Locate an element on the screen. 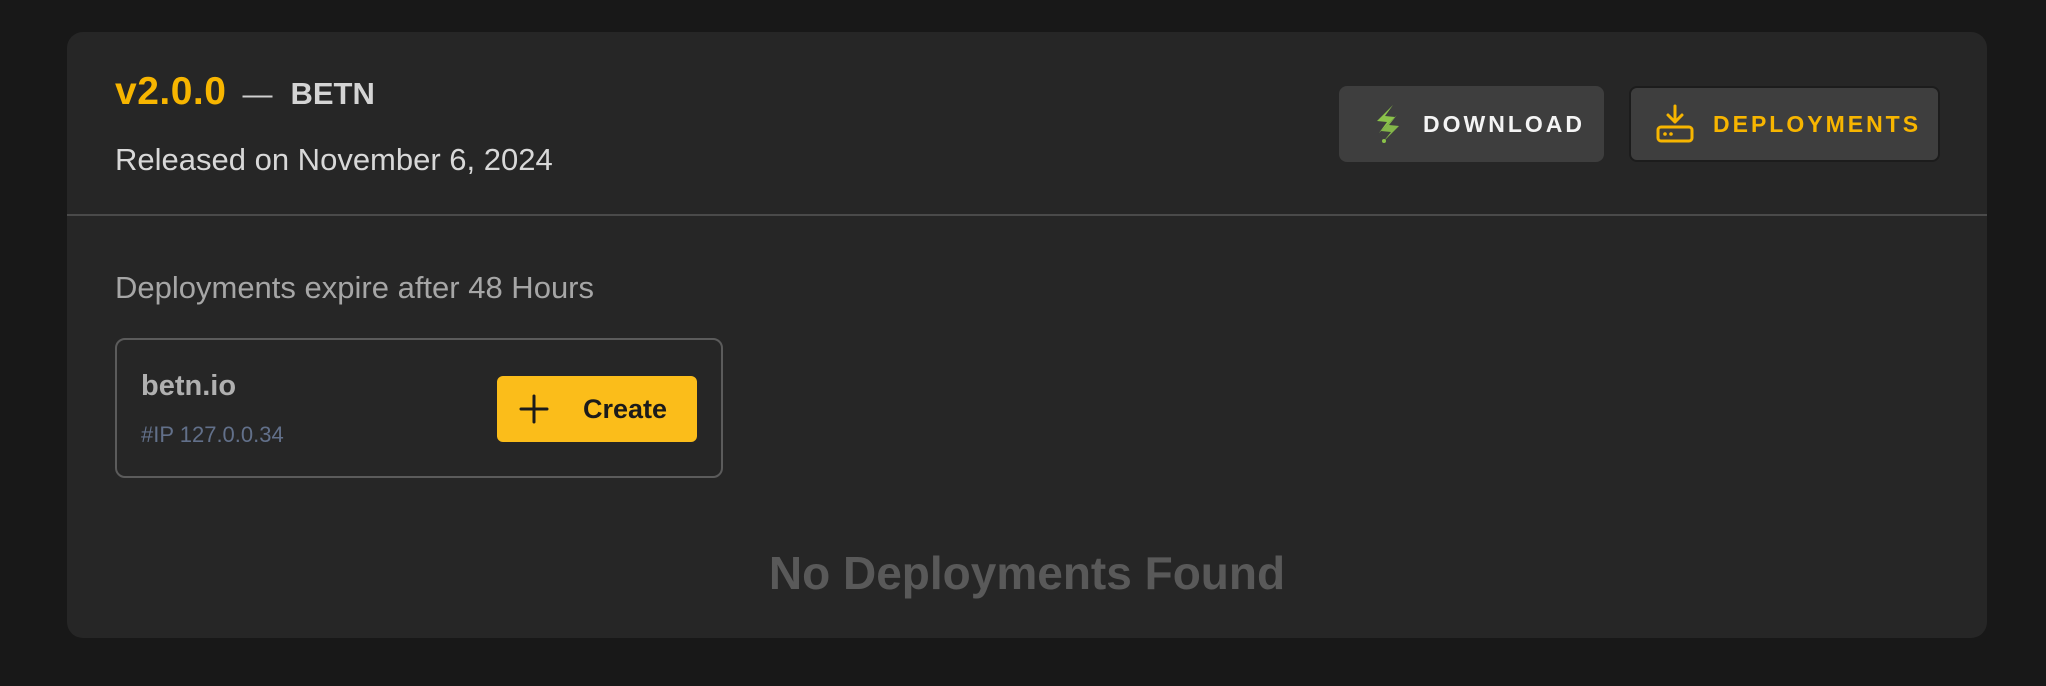 The height and width of the screenshot is (686, 2046). download-button: DOWNLOAD is located at coordinates (1471, 124).